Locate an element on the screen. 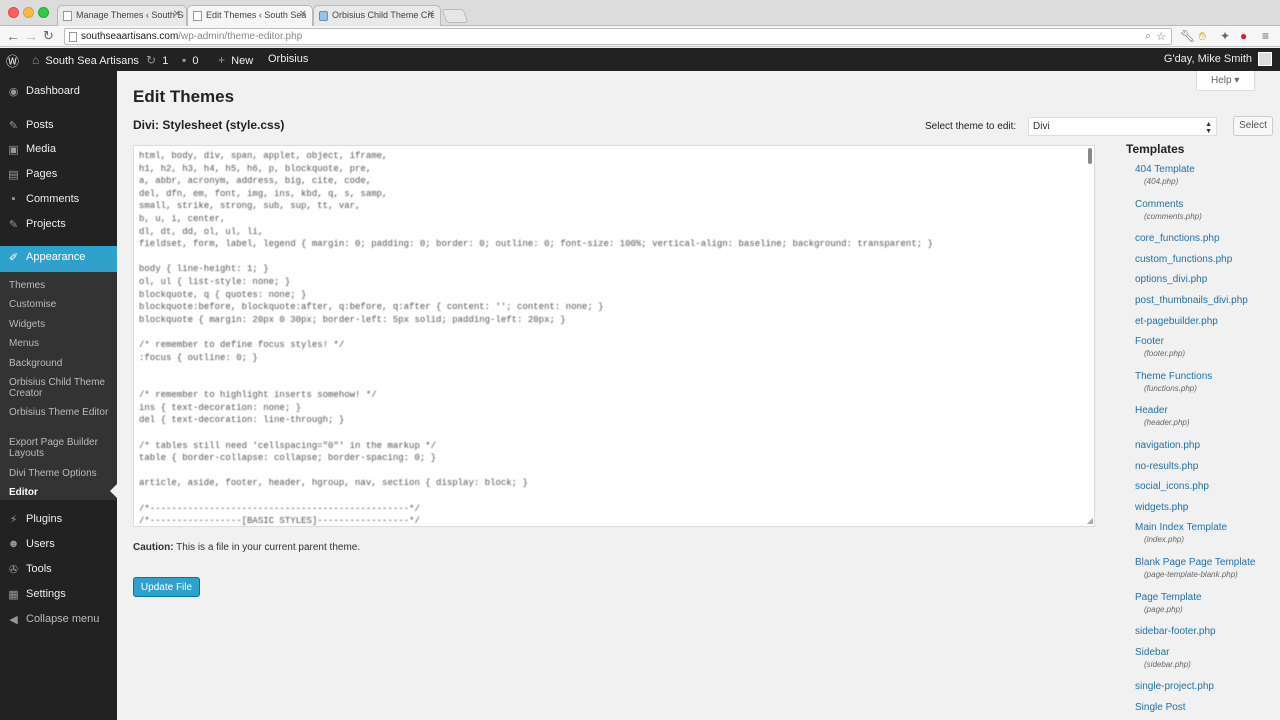 Image resolution: width=1280 pixels, height=720 pixels. template-item: Header (header.php) is located at coordinates (1207, 416).